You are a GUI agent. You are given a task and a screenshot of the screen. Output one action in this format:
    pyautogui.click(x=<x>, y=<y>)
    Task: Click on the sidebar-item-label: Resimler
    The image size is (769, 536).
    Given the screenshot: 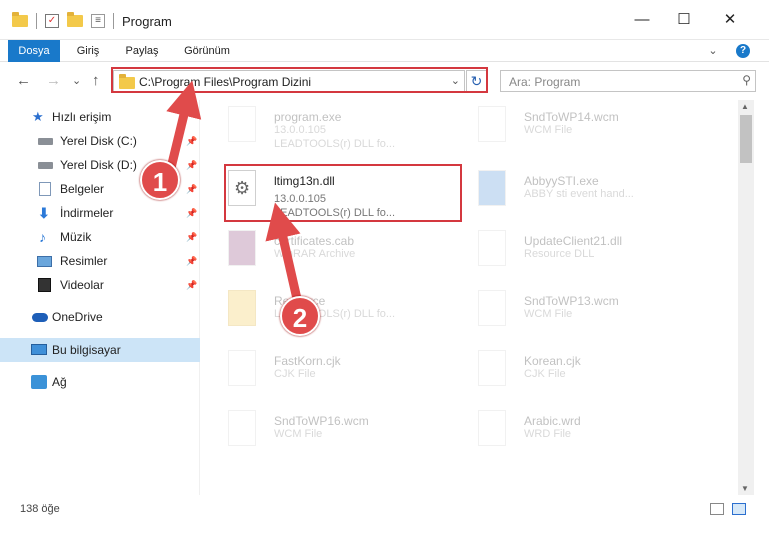 What is the action you would take?
    pyautogui.click(x=84, y=261)
    